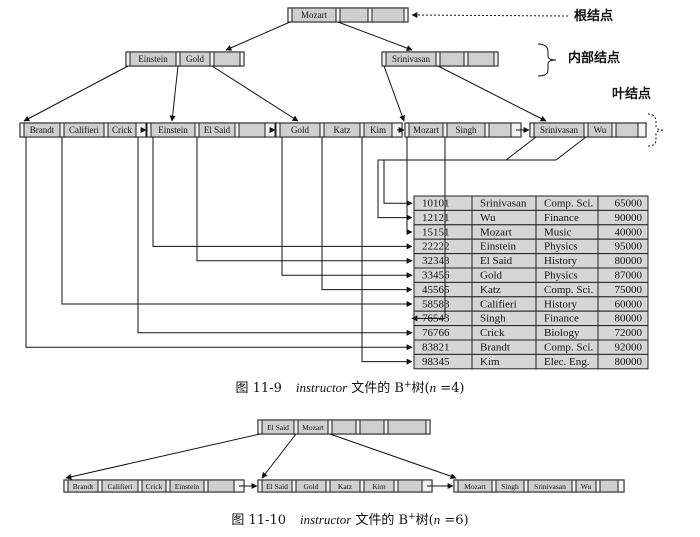 Image resolution: width=700 pixels, height=537 pixels. I want to click on fig2-leaf-node-1: Brandt Califieri Crick Einstein, so click(154, 486).